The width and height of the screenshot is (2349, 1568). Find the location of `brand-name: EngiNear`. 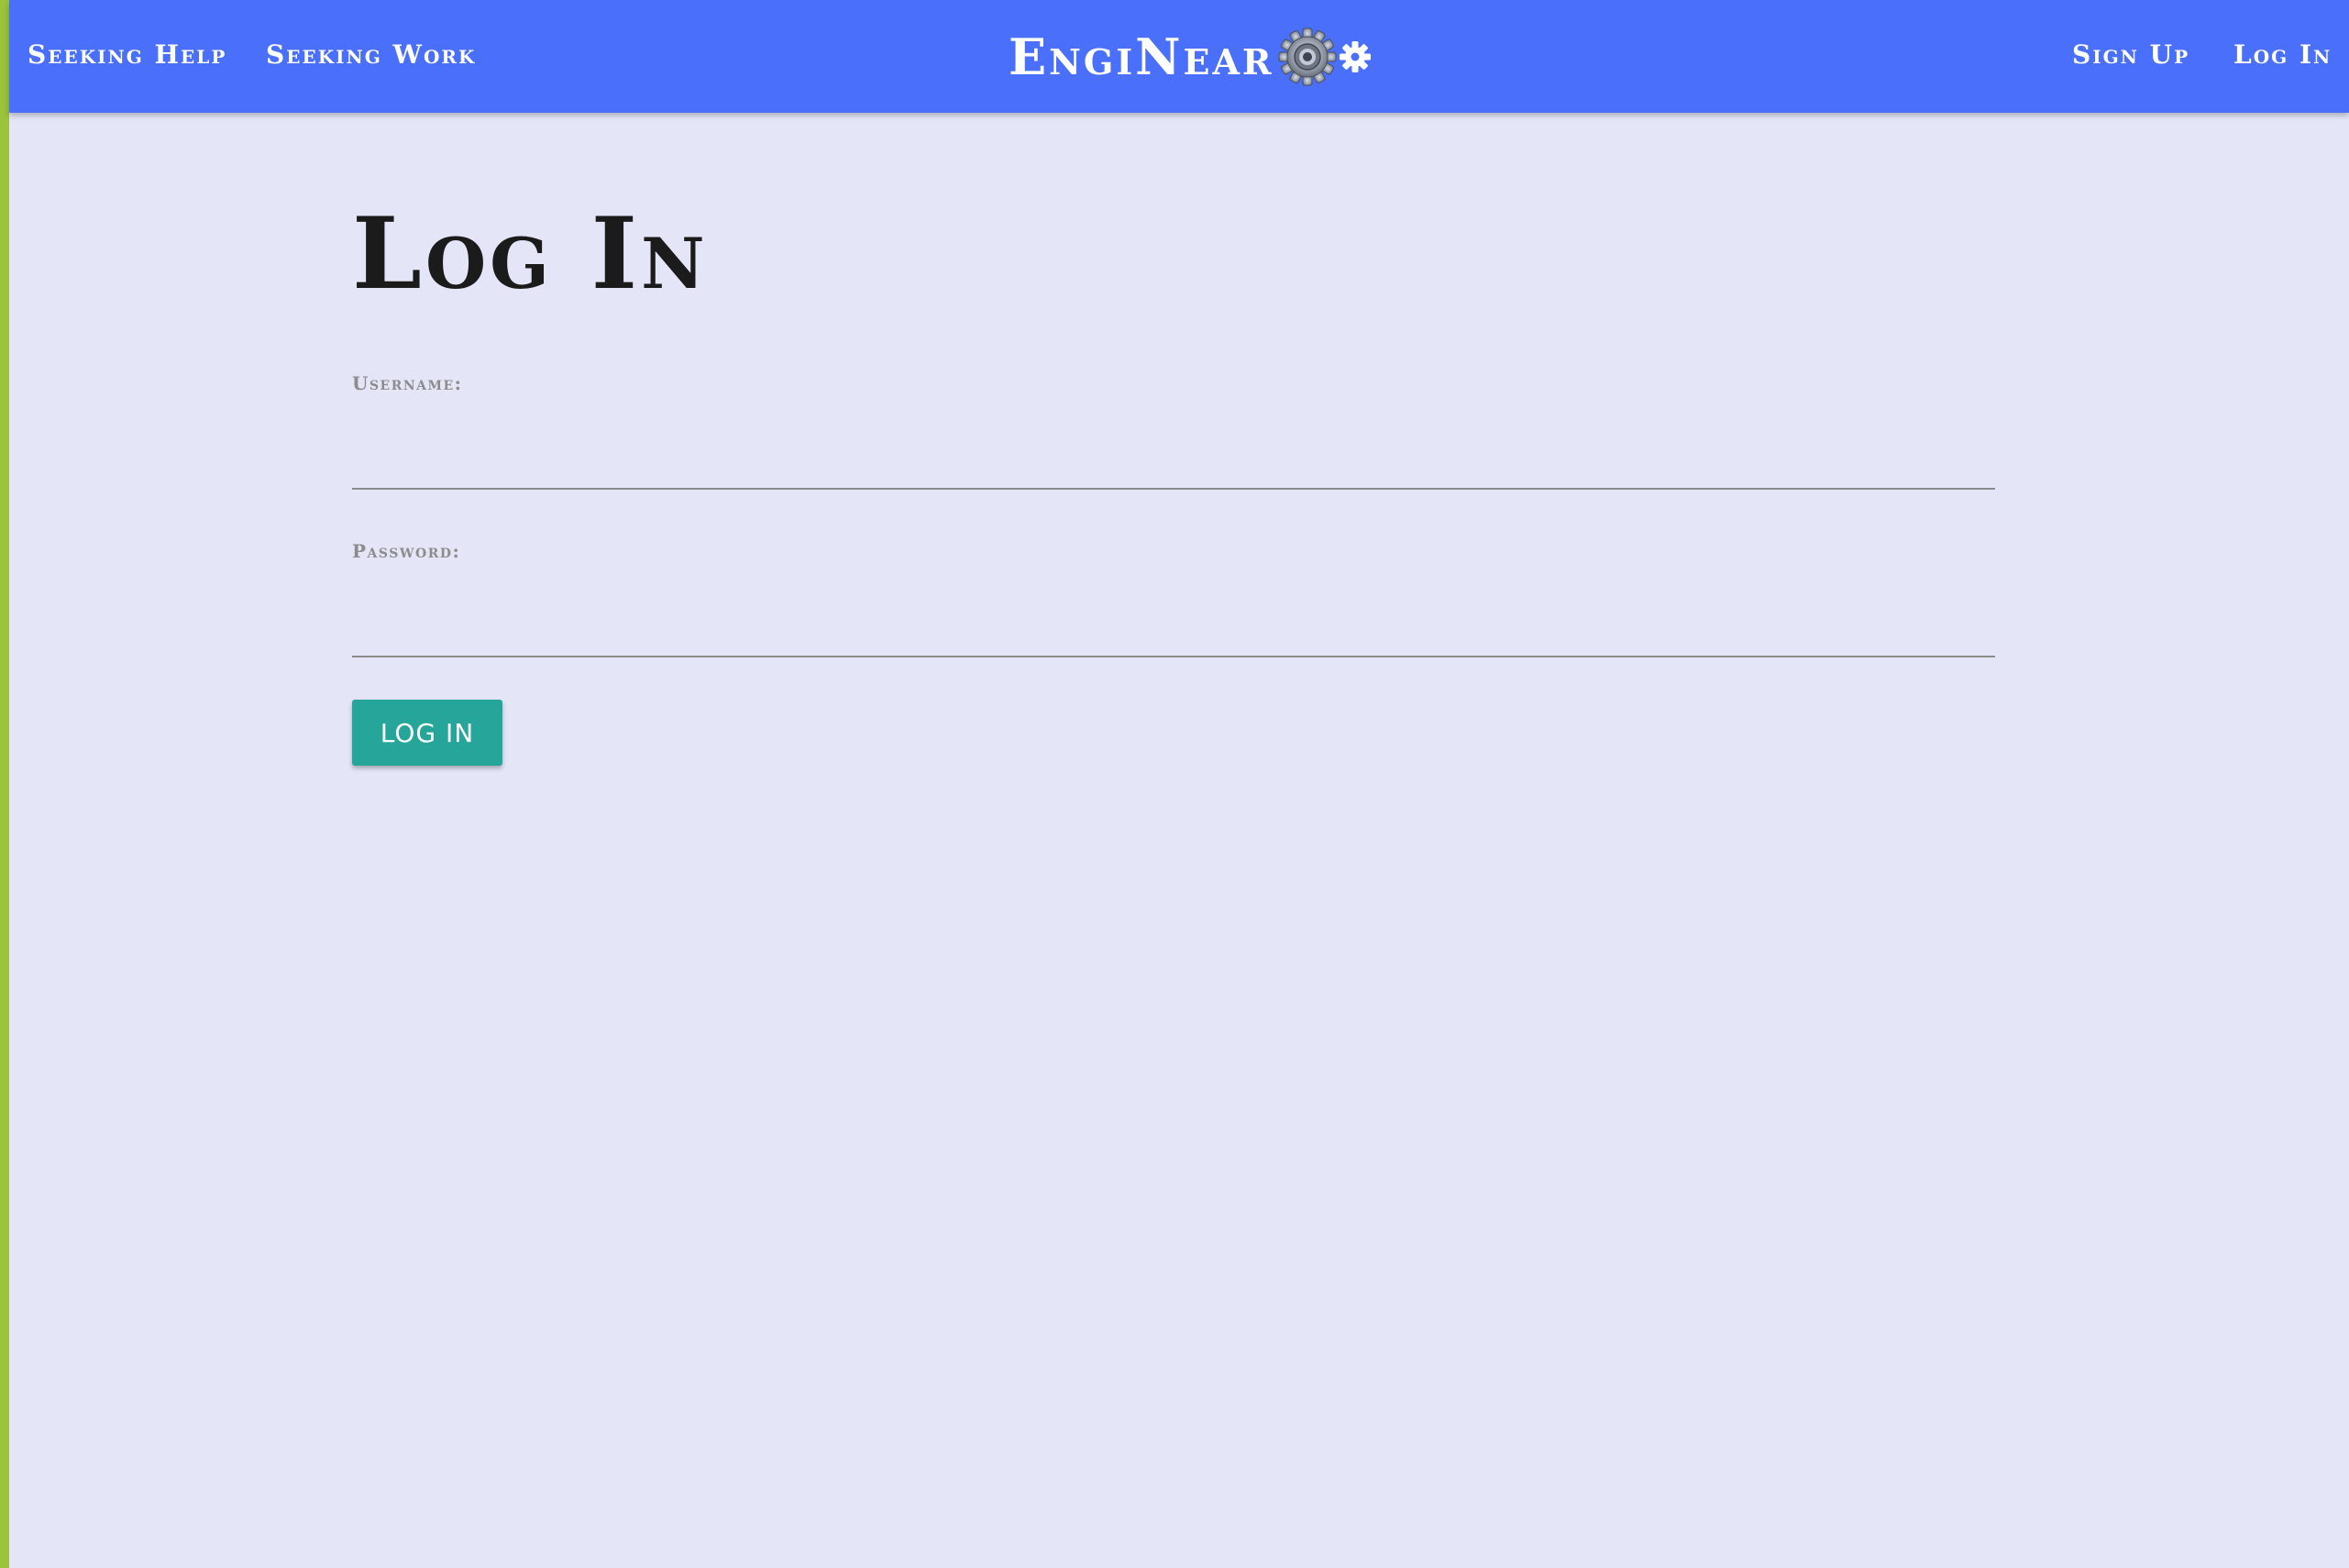

brand-name: EngiNear is located at coordinates (1141, 57).